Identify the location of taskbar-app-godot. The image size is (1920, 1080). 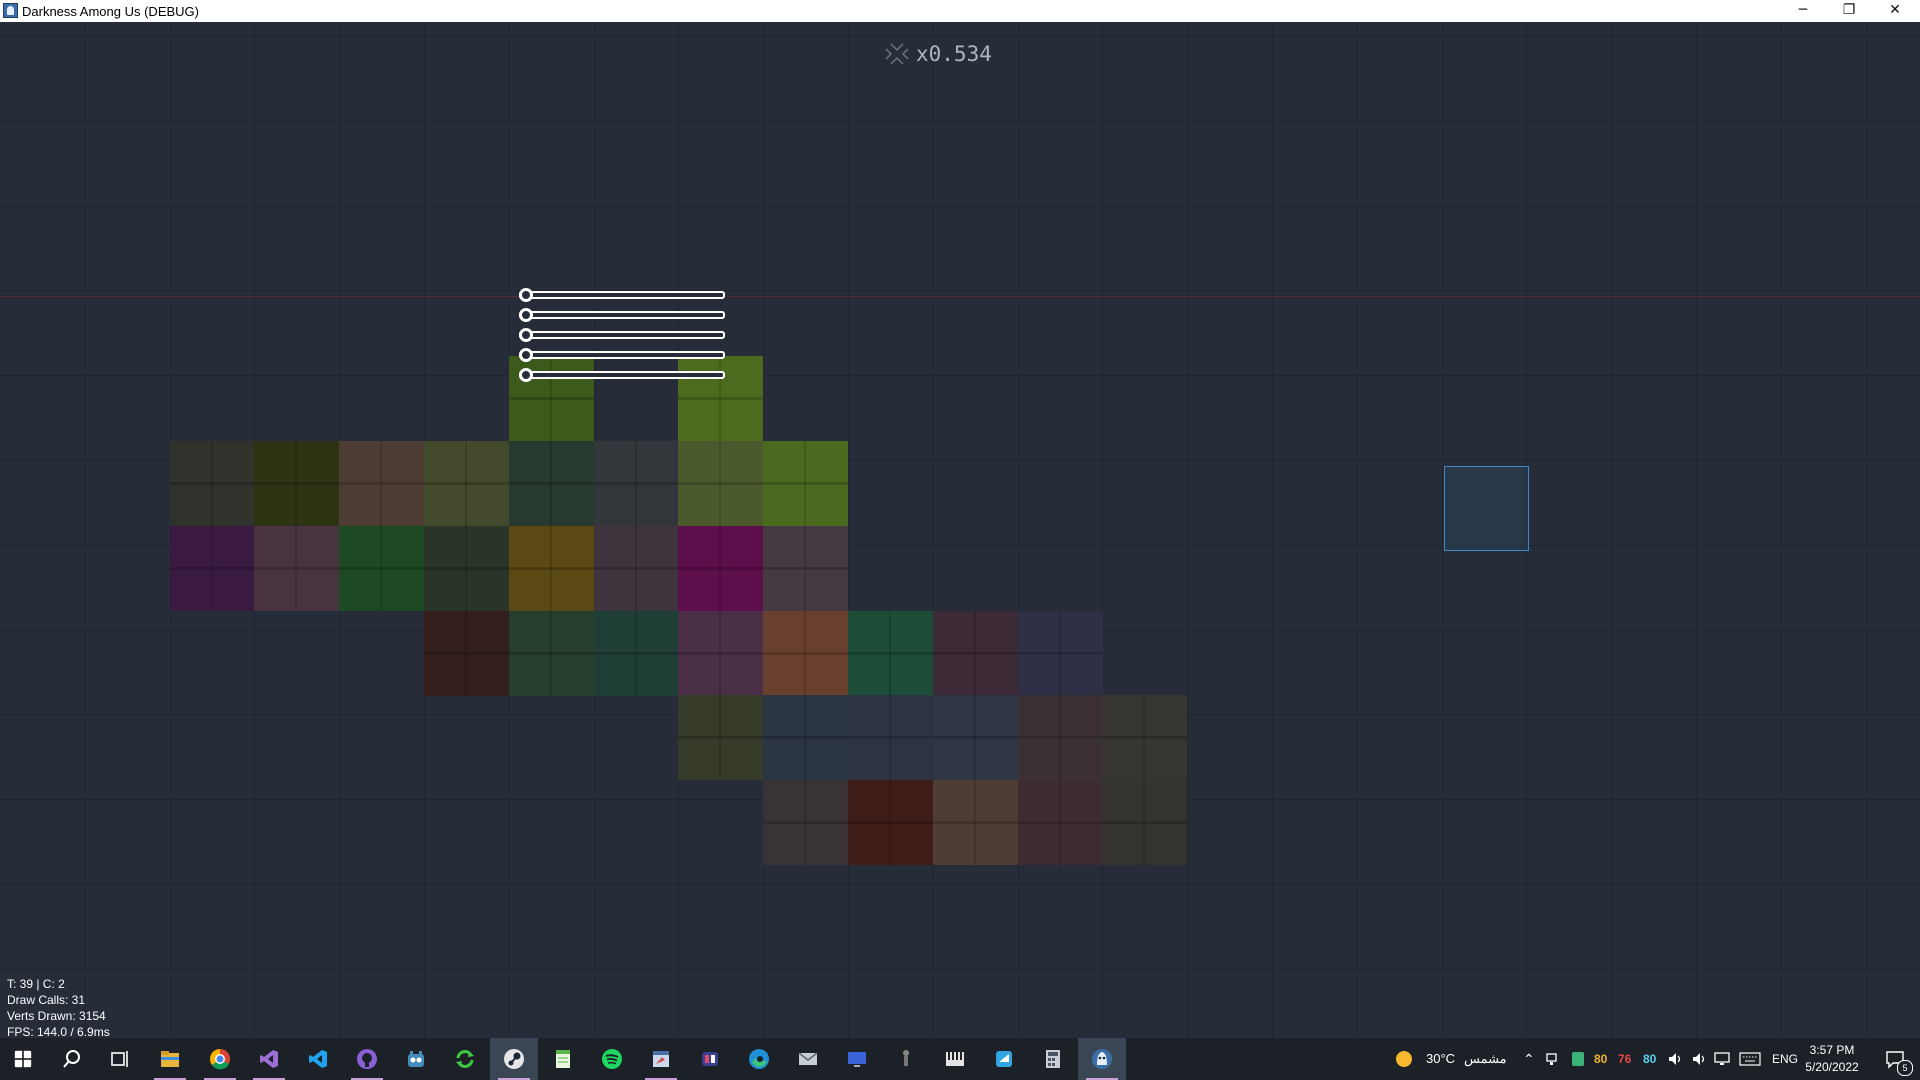
(416, 1059).